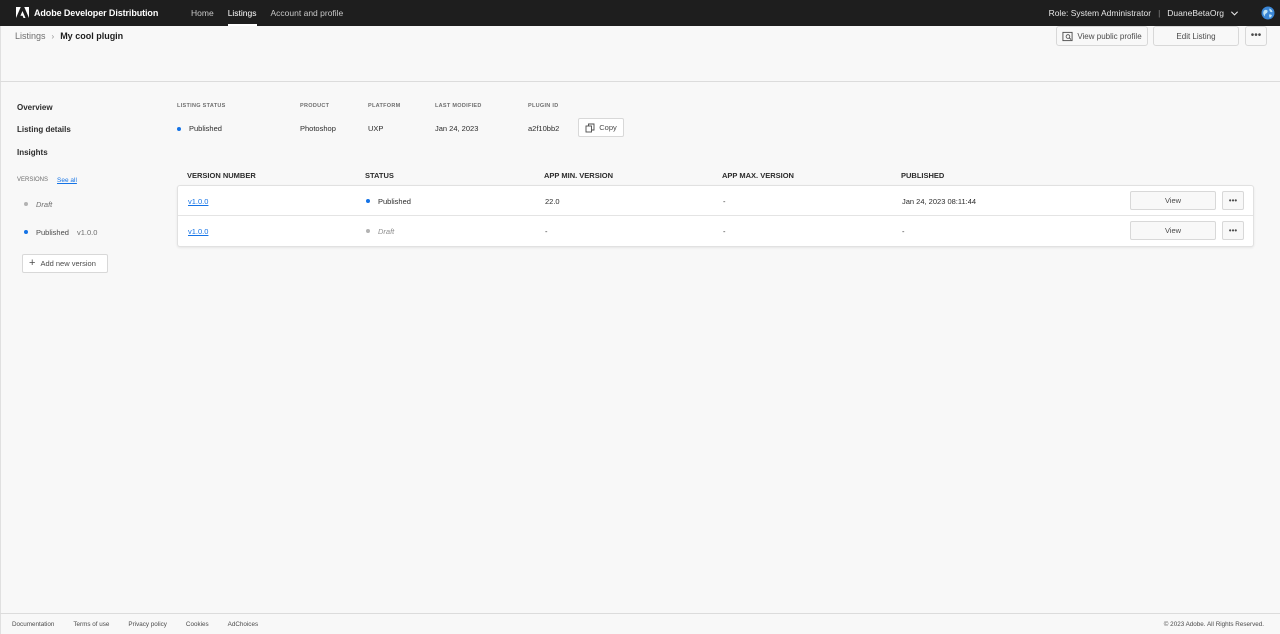  What do you see at coordinates (590, 127) in the screenshot?
I see `copy-icon` at bounding box center [590, 127].